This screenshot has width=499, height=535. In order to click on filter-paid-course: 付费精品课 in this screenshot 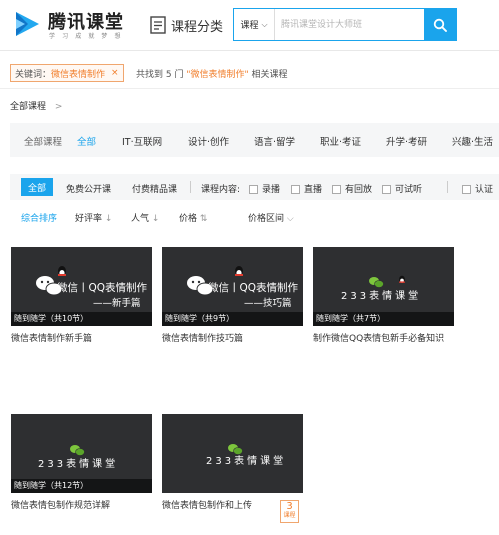, I will do `click(154, 188)`.